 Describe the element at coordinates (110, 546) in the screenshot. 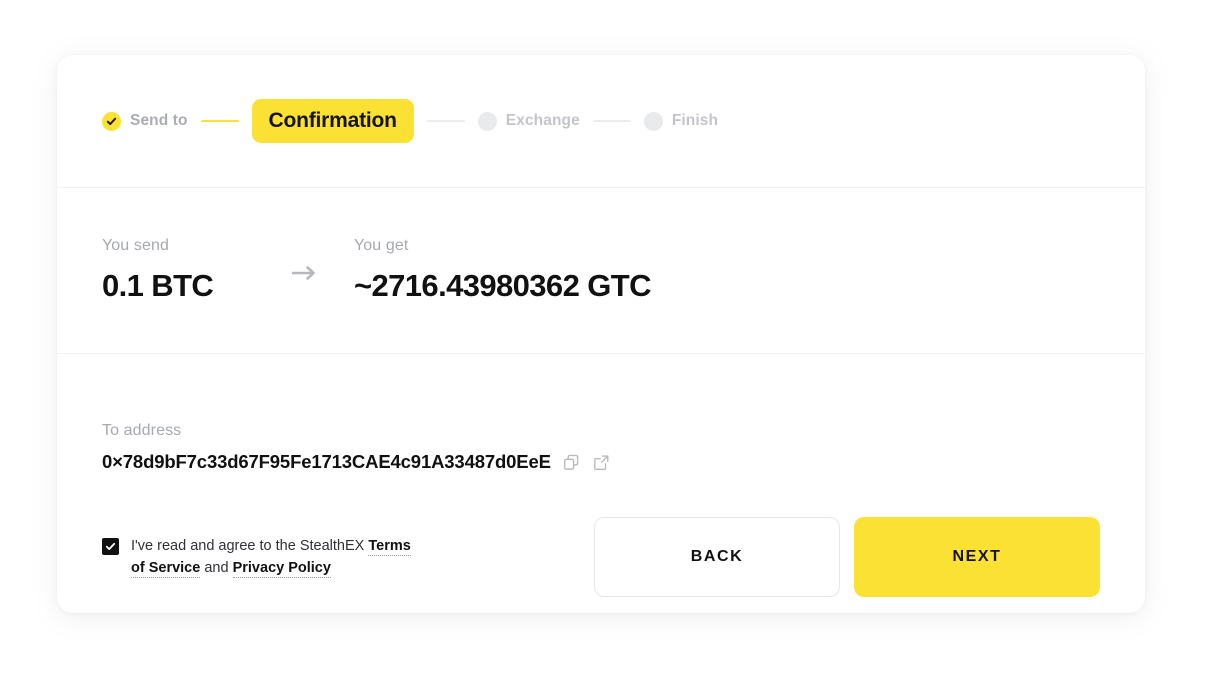

I see `terms-checkbox` at that location.